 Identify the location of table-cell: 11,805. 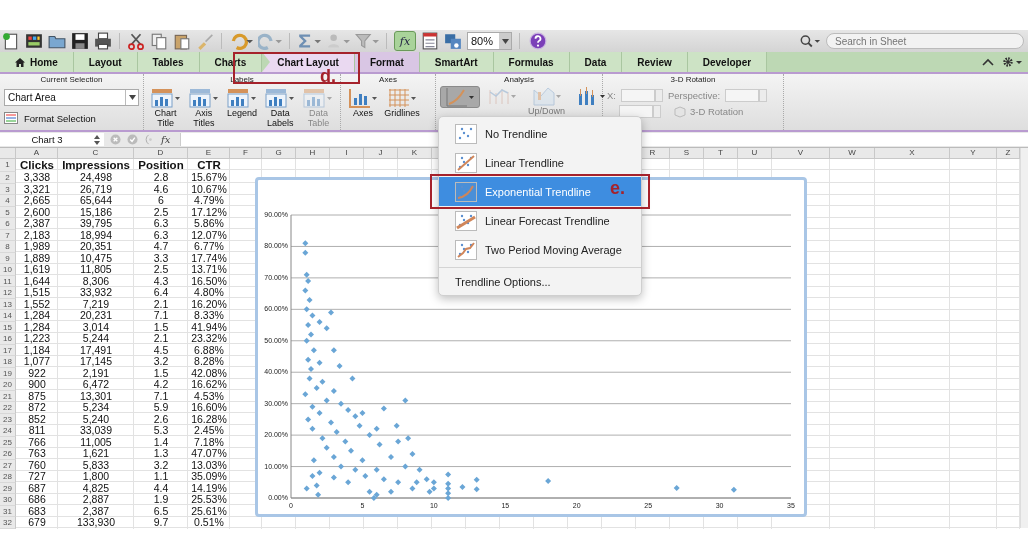
(96, 269).